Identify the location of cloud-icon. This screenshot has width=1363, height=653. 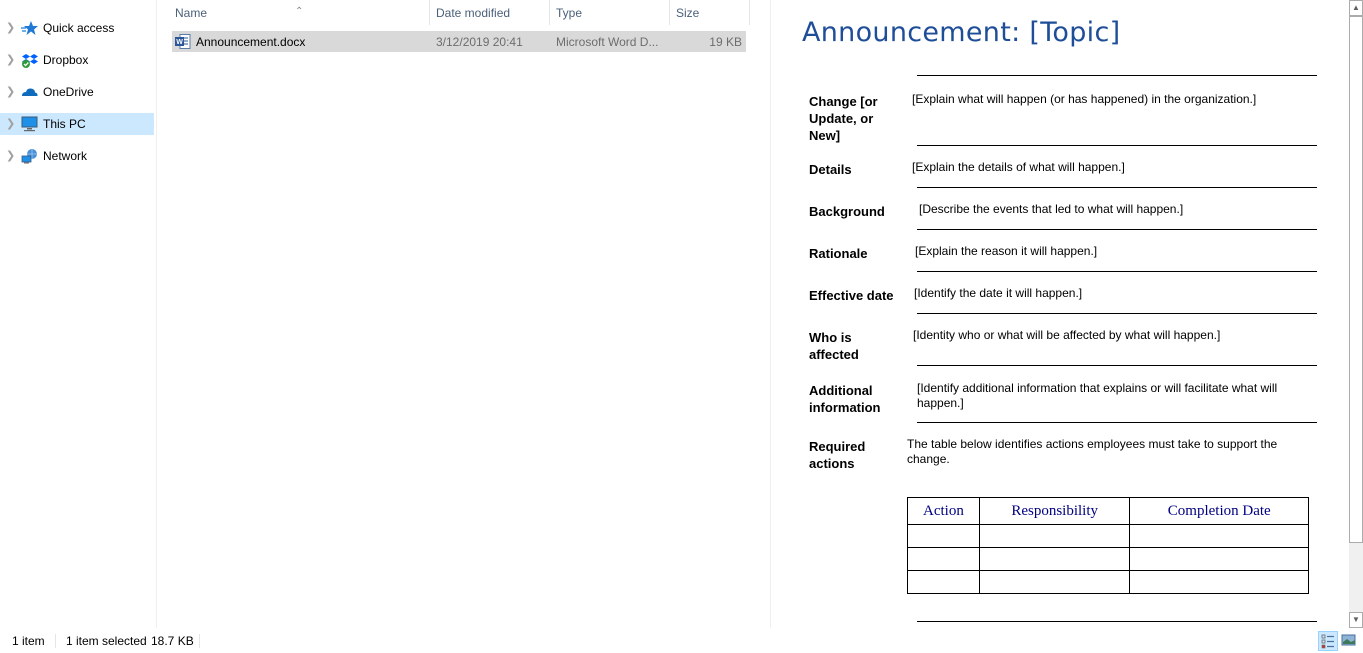
(30, 92).